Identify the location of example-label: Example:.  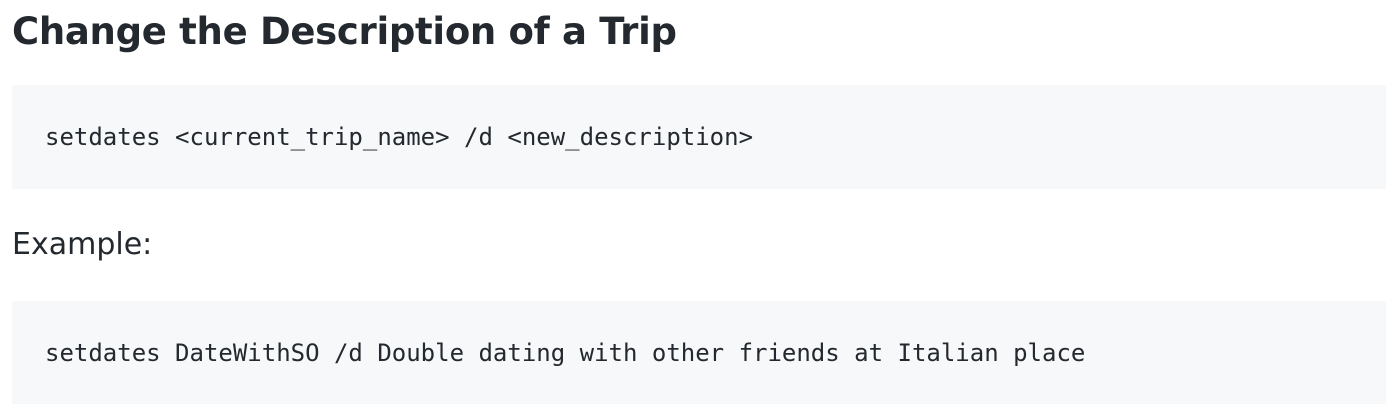
(82, 244).